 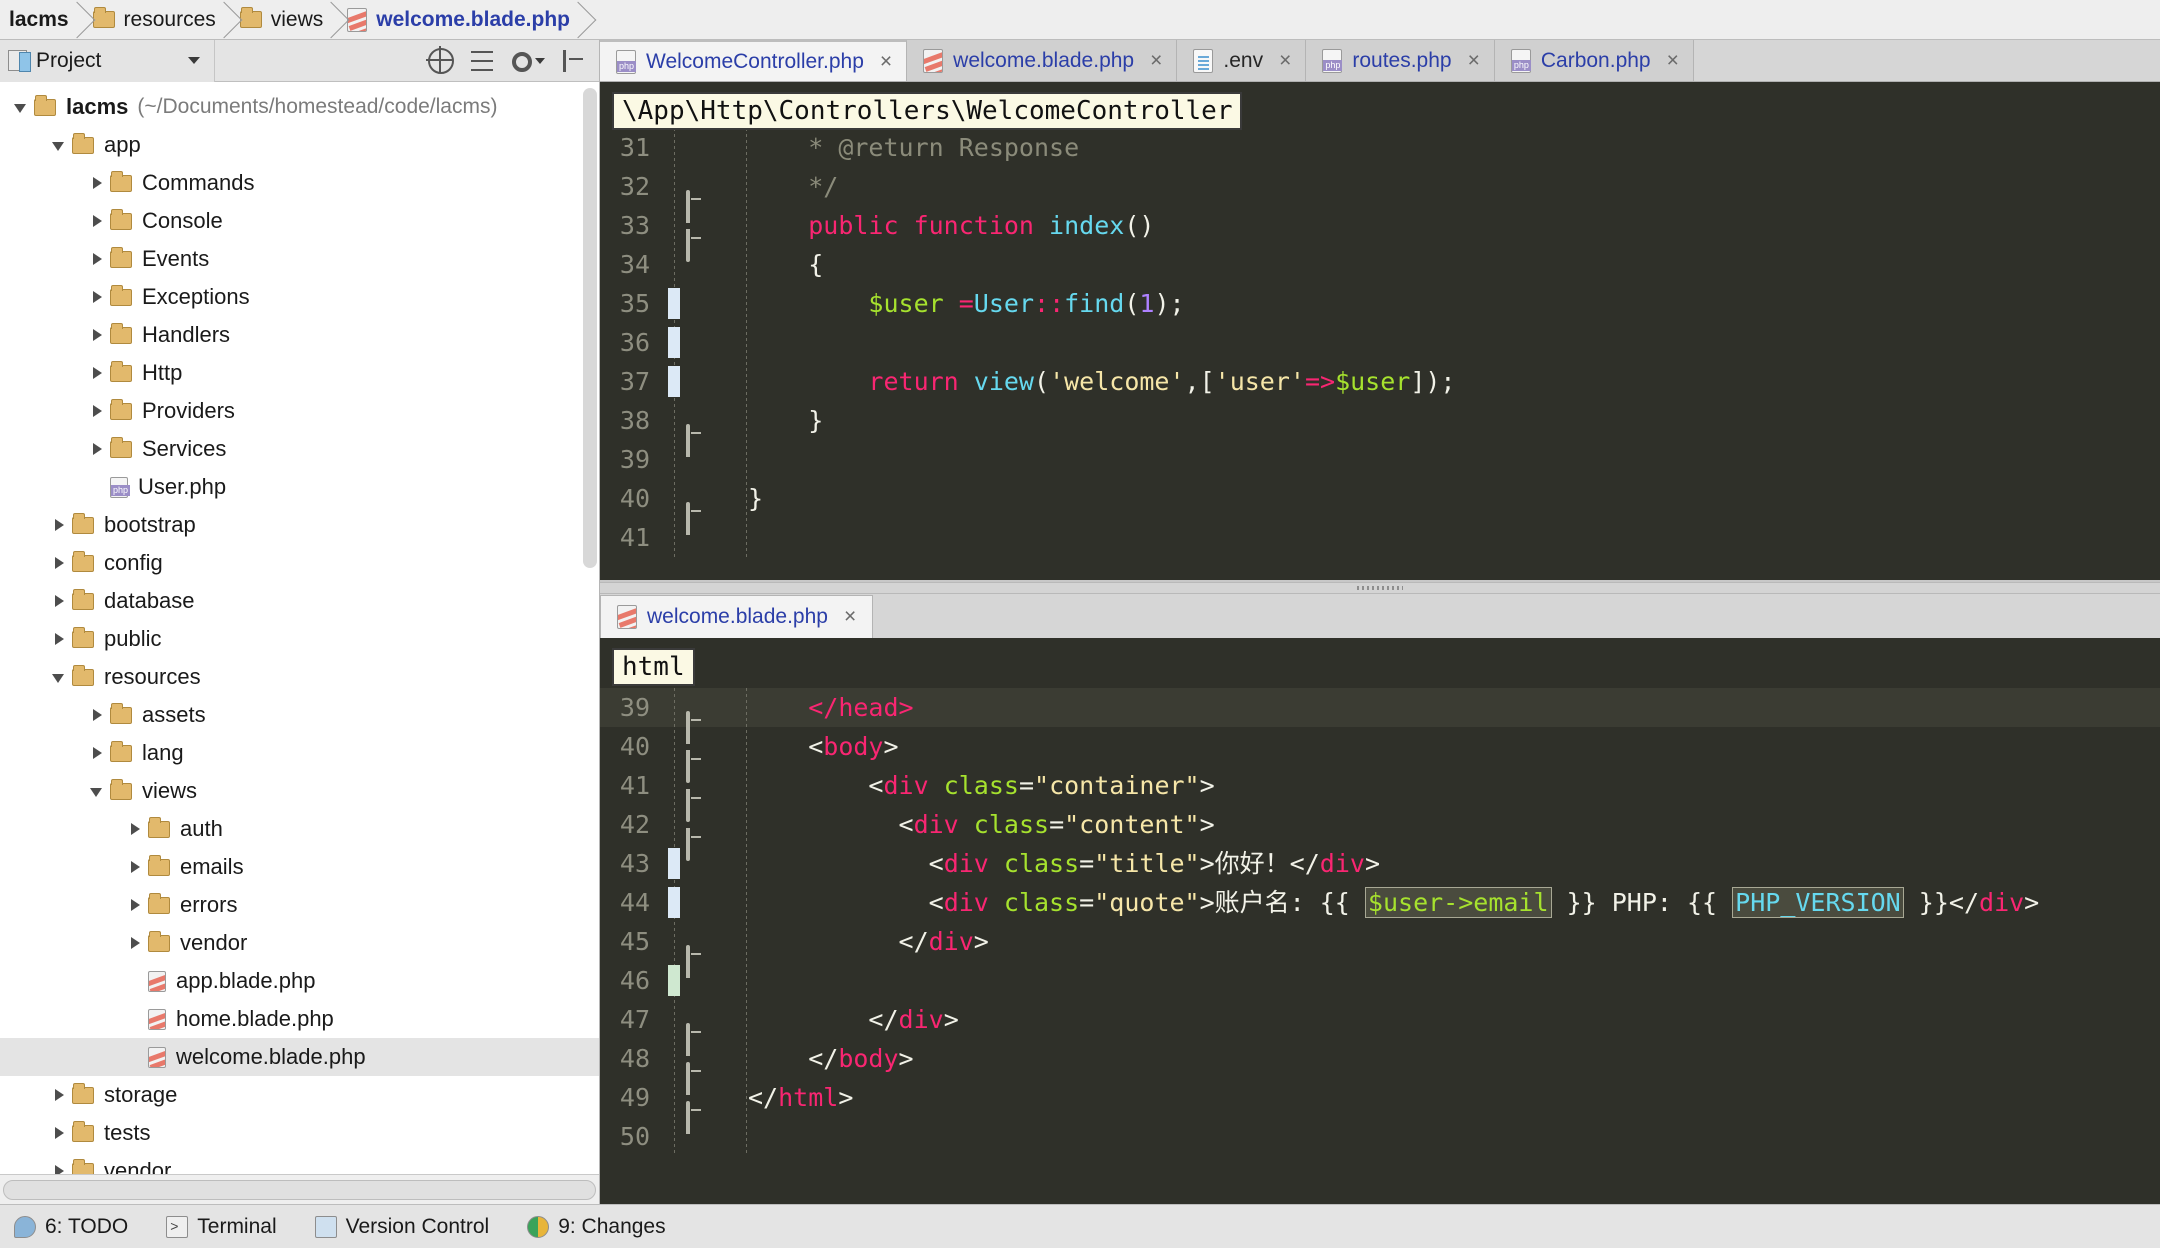 I want to click on breadcrumb-item-lacms: lacms, so click(x=39, y=19).